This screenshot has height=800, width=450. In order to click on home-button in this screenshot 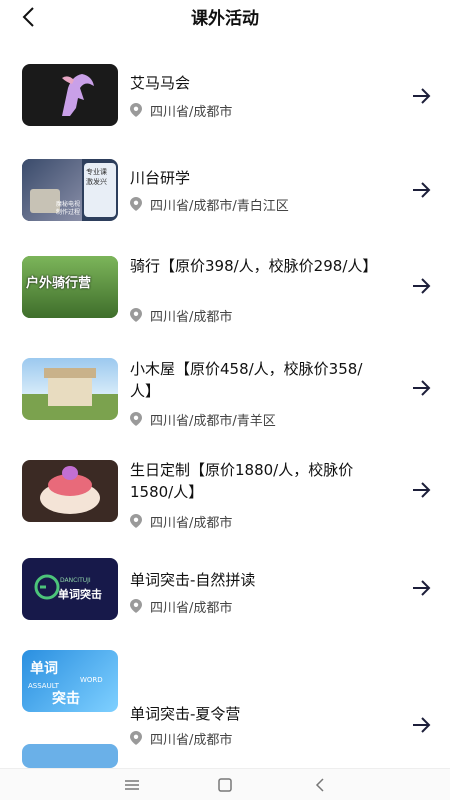, I will do `click(225, 785)`.